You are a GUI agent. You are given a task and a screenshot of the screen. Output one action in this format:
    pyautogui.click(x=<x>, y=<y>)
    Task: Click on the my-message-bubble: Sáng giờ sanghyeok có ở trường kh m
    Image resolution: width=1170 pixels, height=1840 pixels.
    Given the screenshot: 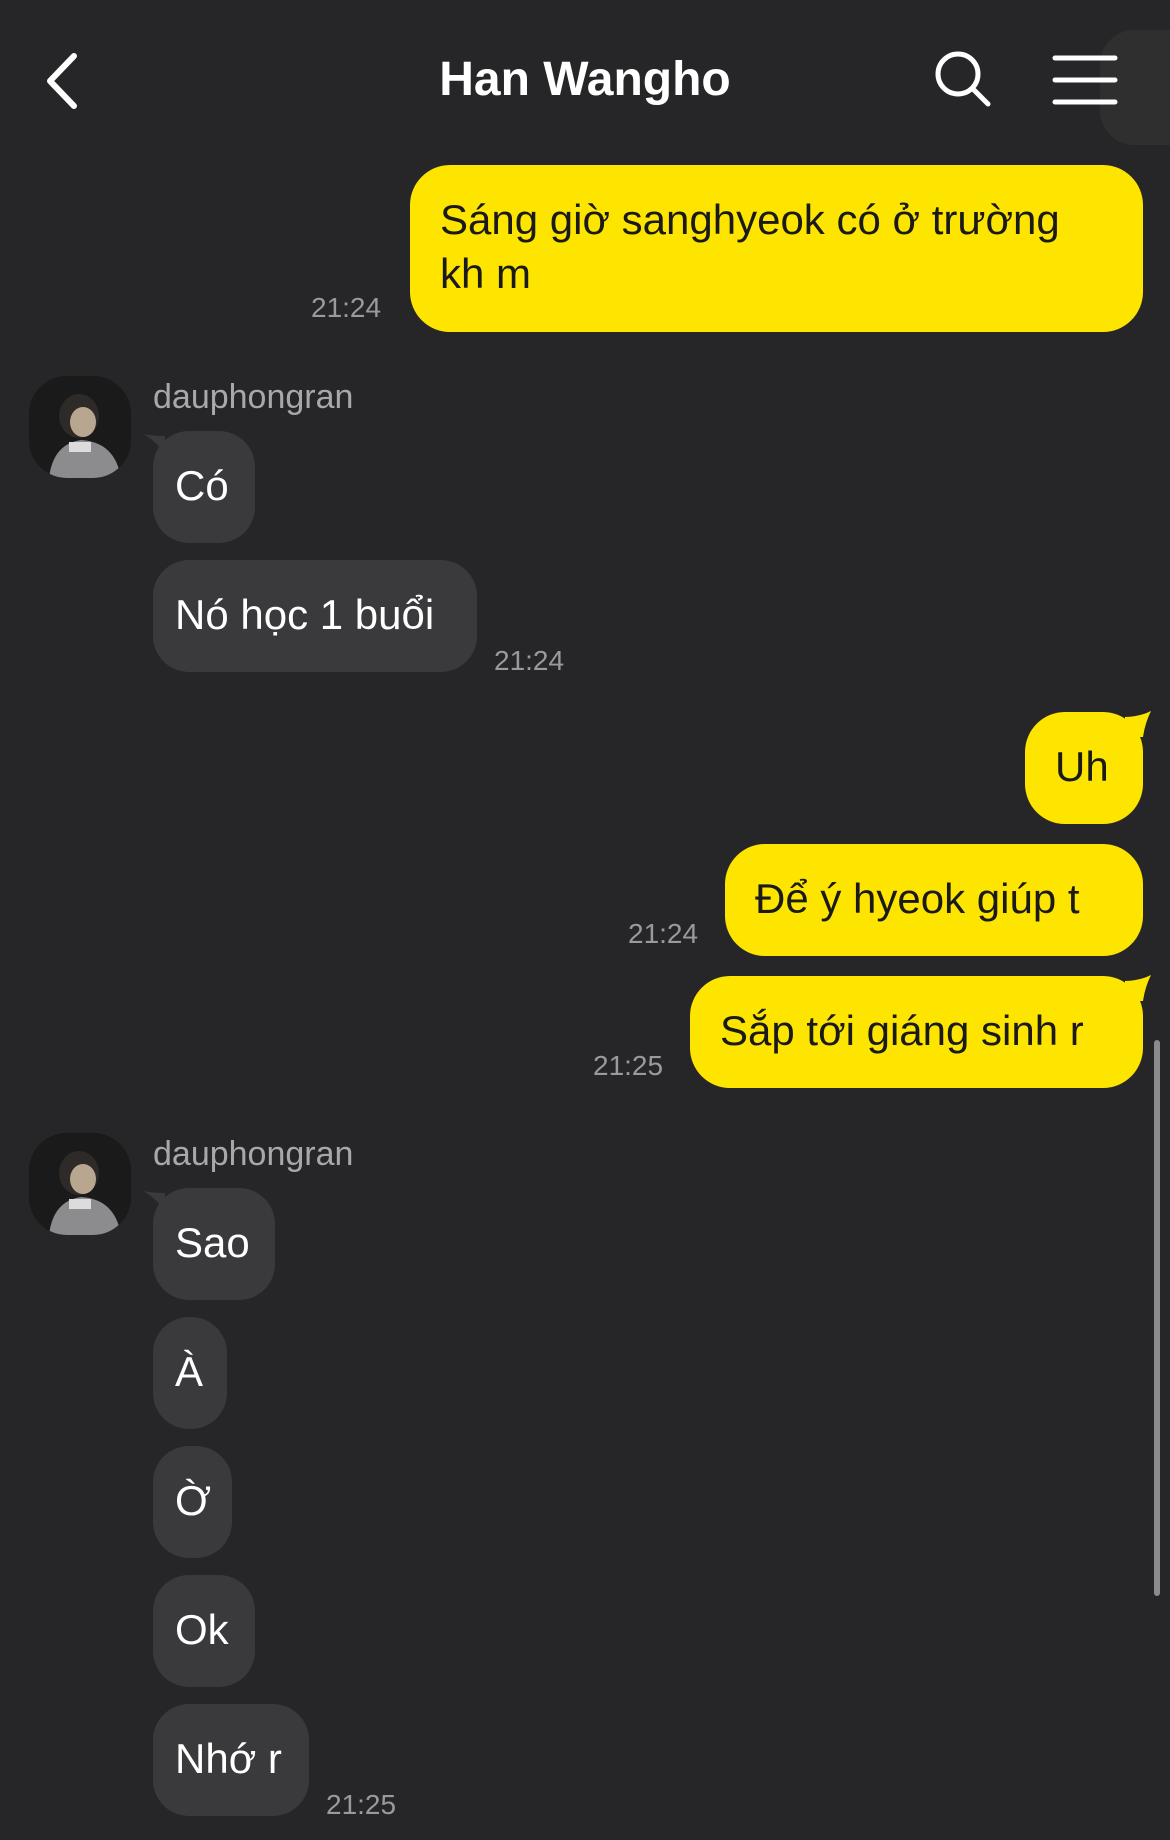 What is the action you would take?
    pyautogui.click(x=776, y=248)
    